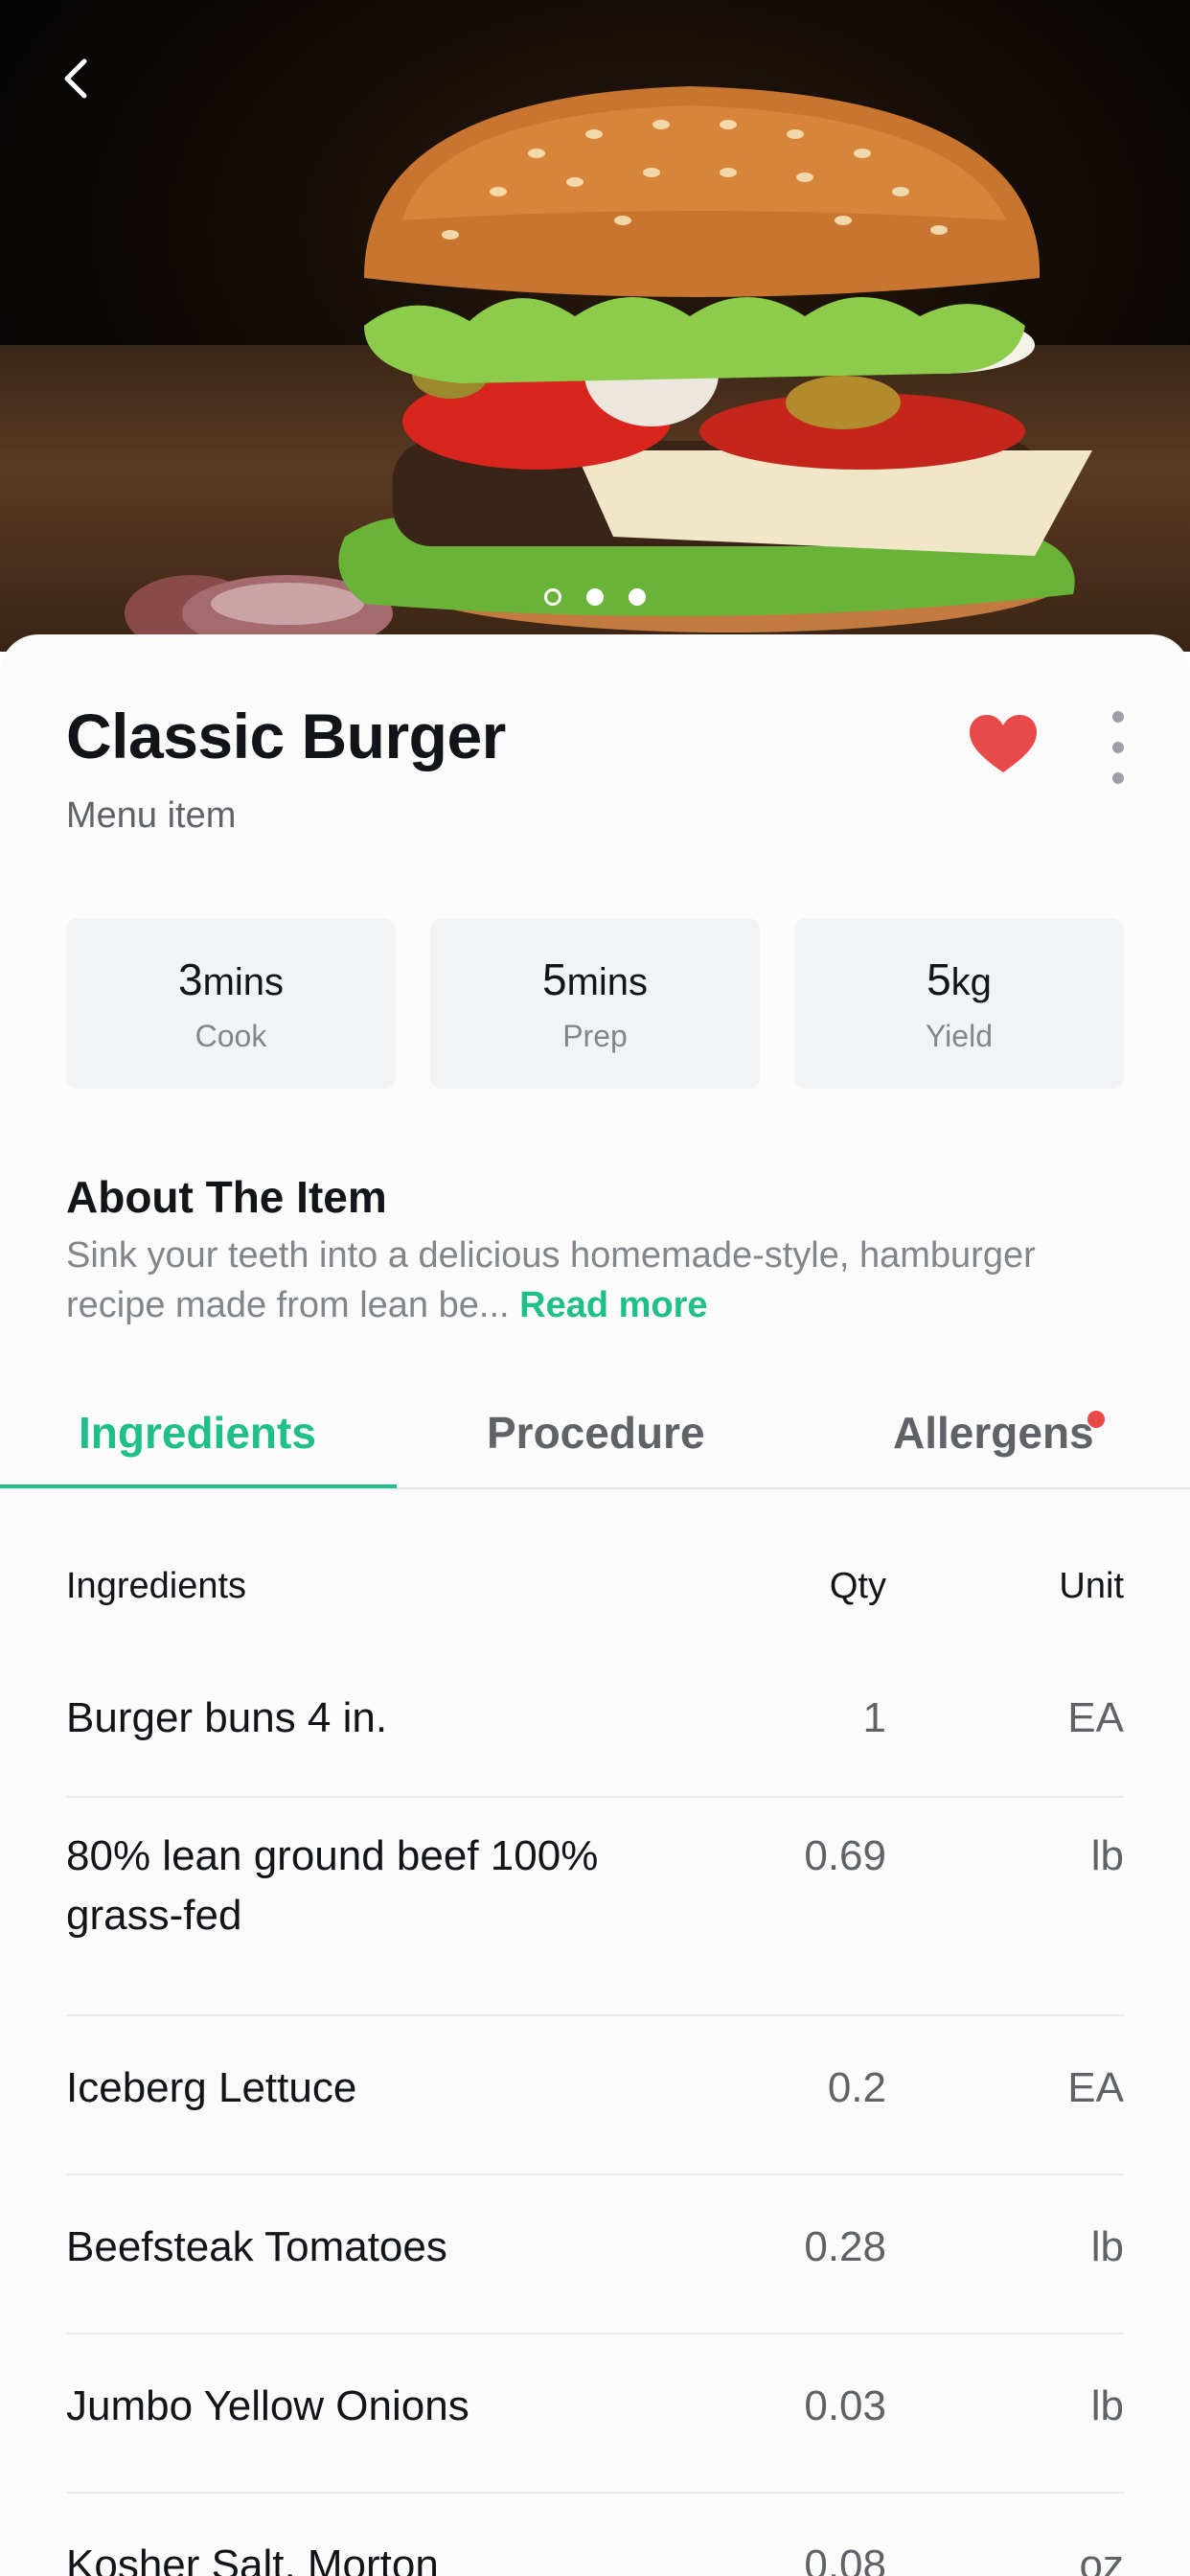 The height and width of the screenshot is (2576, 1190). What do you see at coordinates (253, 2559) in the screenshot?
I see `ingredient-name: Kosher Salt, Morton` at bounding box center [253, 2559].